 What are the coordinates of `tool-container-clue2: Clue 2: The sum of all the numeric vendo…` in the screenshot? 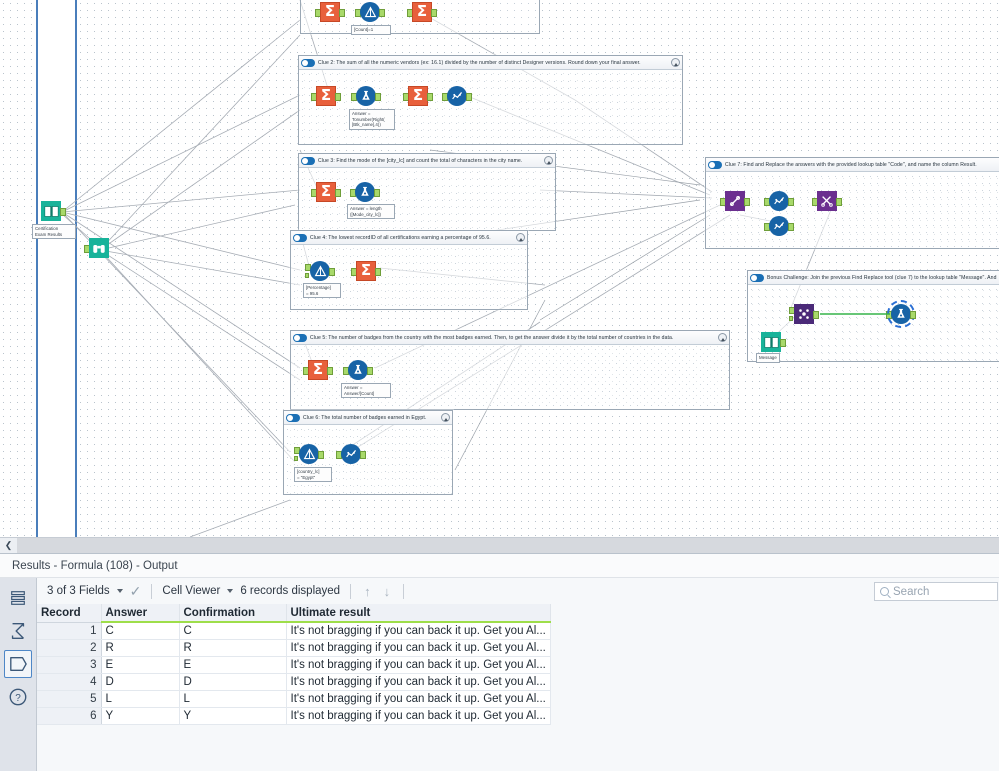 It's located at (490, 100).